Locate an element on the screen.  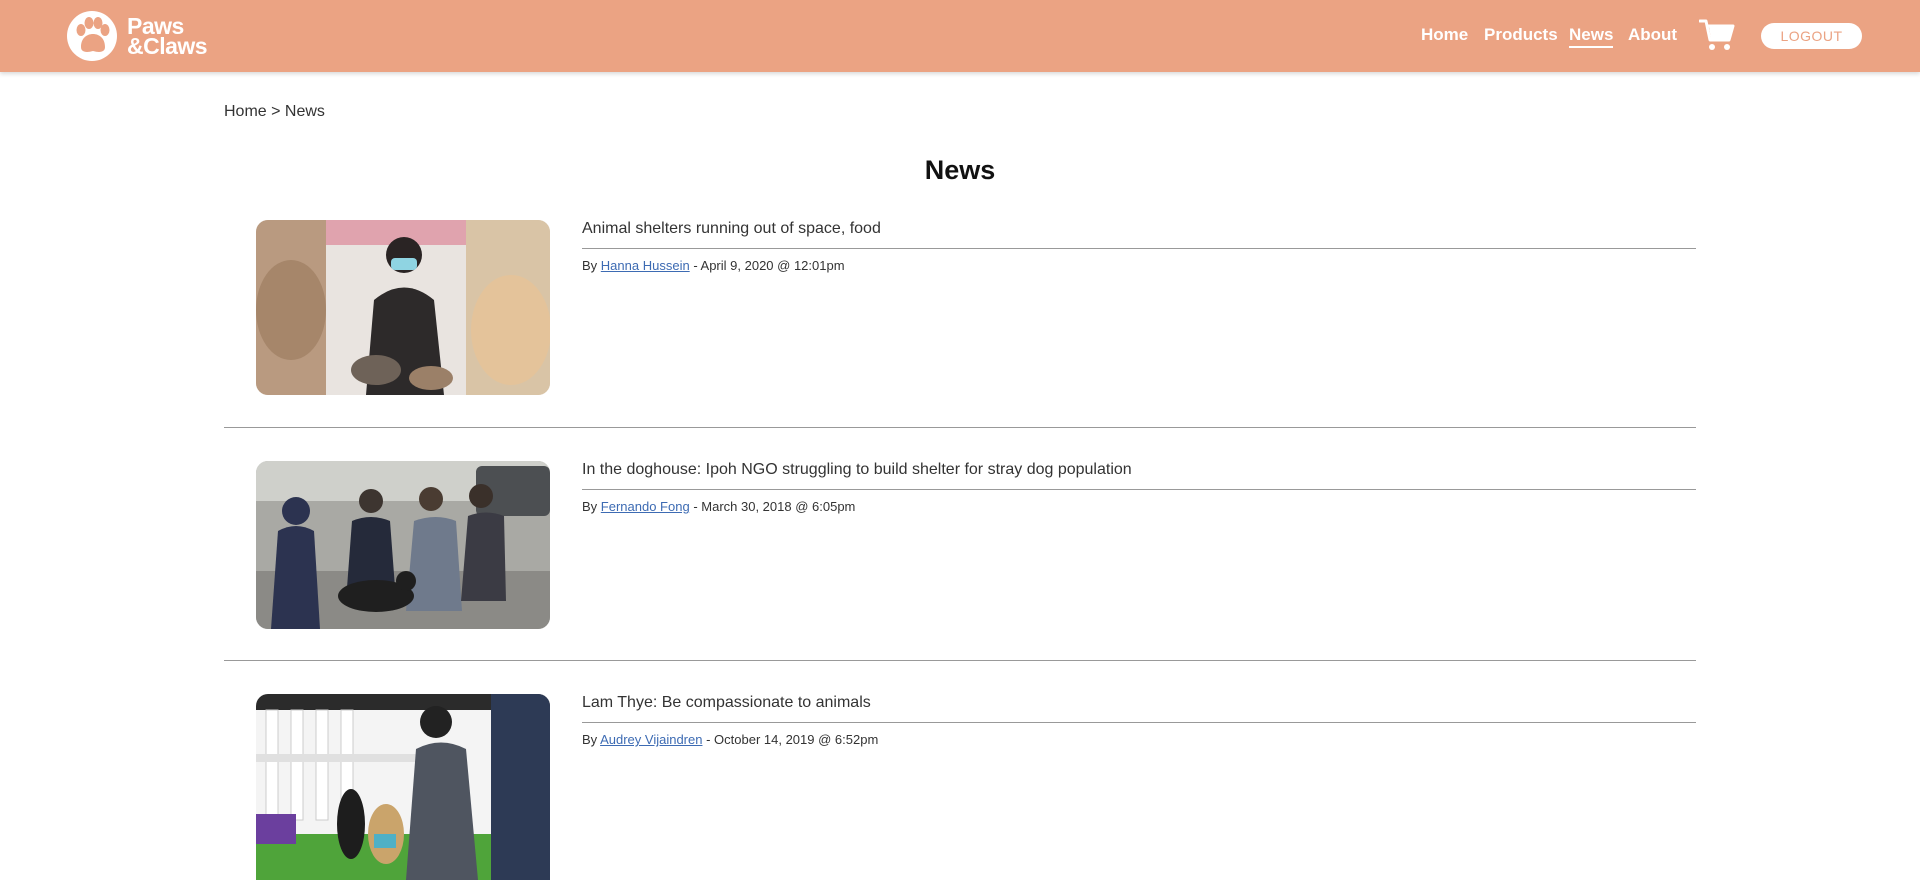
nav-about: About is located at coordinates (1652, 35).